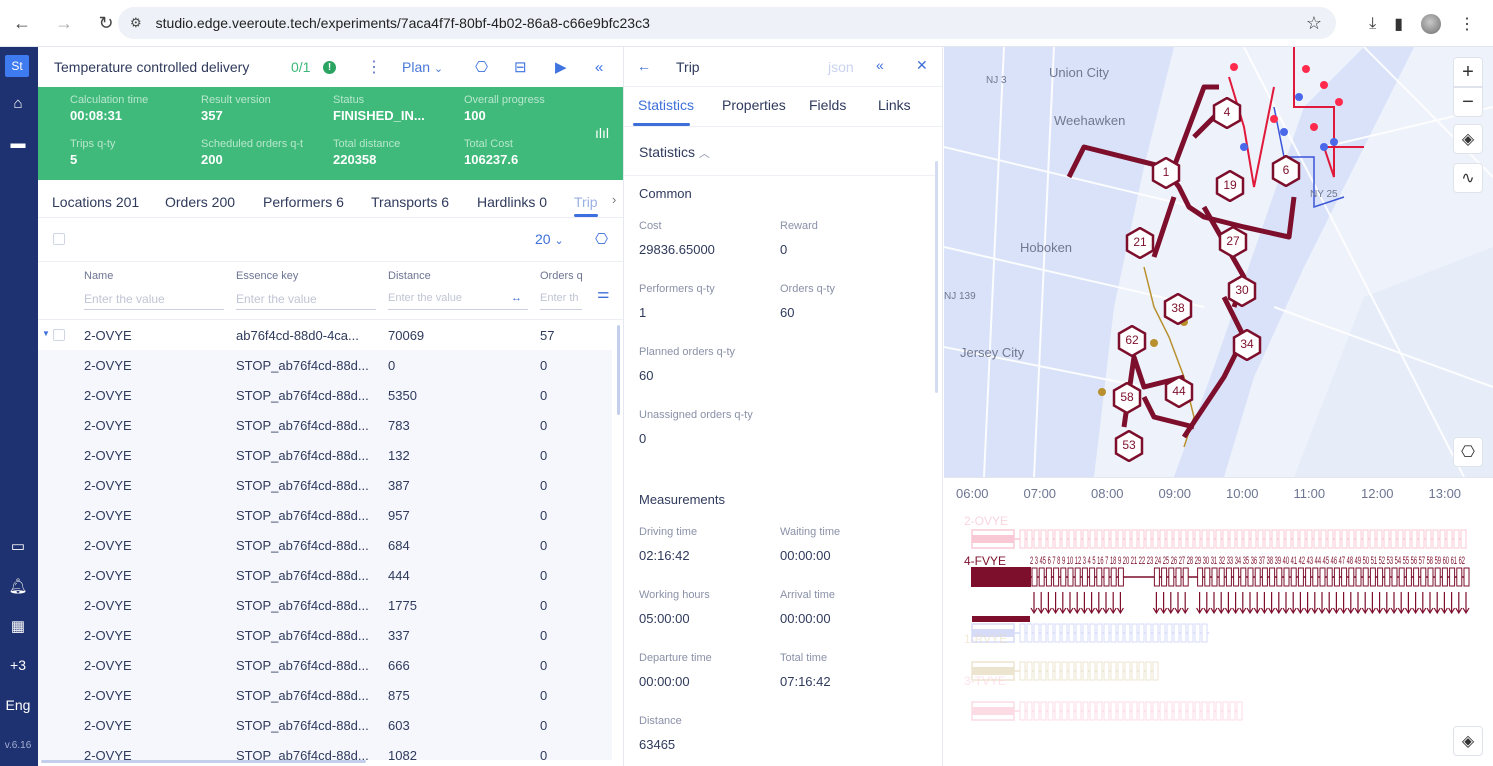 The width and height of the screenshot is (1493, 766). Describe the element at coordinates (98, 276) in the screenshot. I see `column-header-name: Name` at that location.